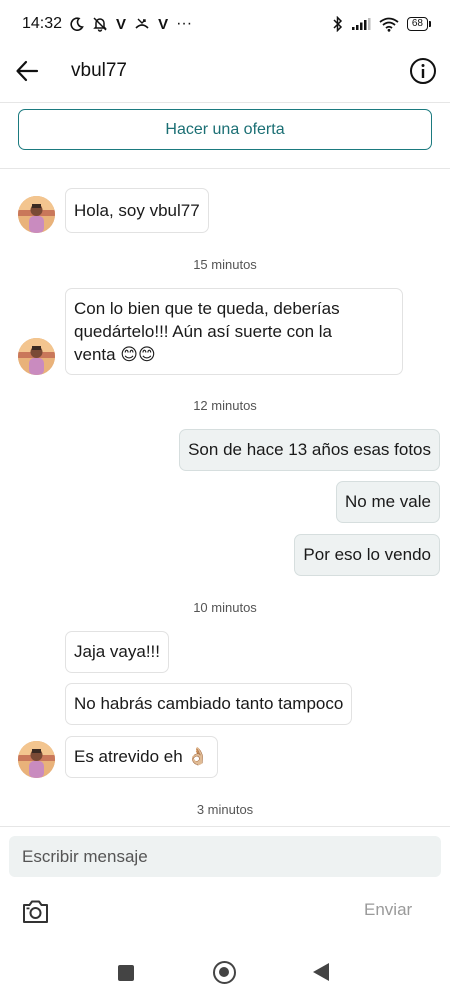 Image resolution: width=450 pixels, height=1000 pixels. I want to click on notifications-off-icon, so click(100, 24).